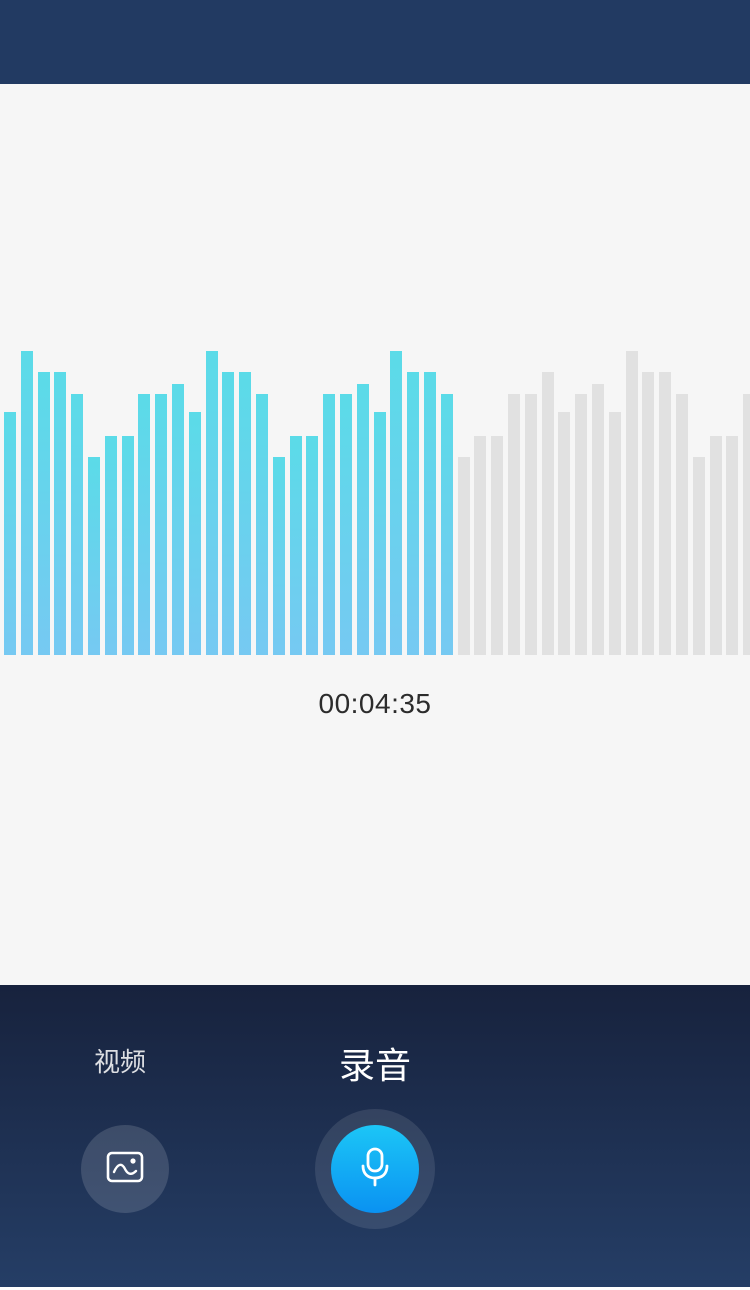 Image resolution: width=750 pixels, height=1290 pixels. I want to click on gallery-button, so click(125, 1169).